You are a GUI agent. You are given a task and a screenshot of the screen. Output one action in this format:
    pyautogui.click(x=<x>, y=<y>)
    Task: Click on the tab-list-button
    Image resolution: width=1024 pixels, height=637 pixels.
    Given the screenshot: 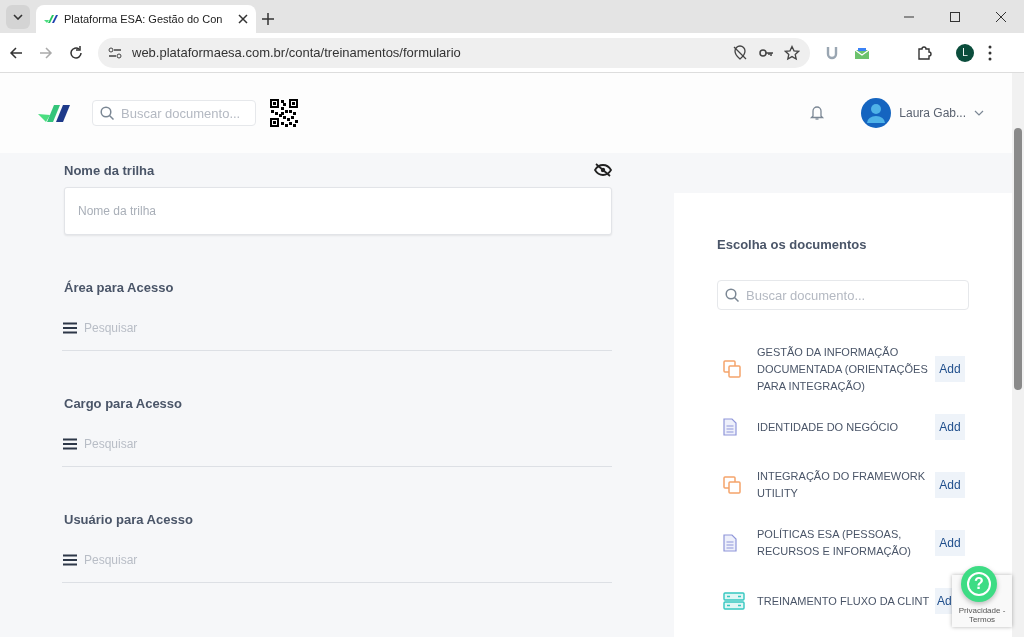 What is the action you would take?
    pyautogui.click(x=18, y=17)
    